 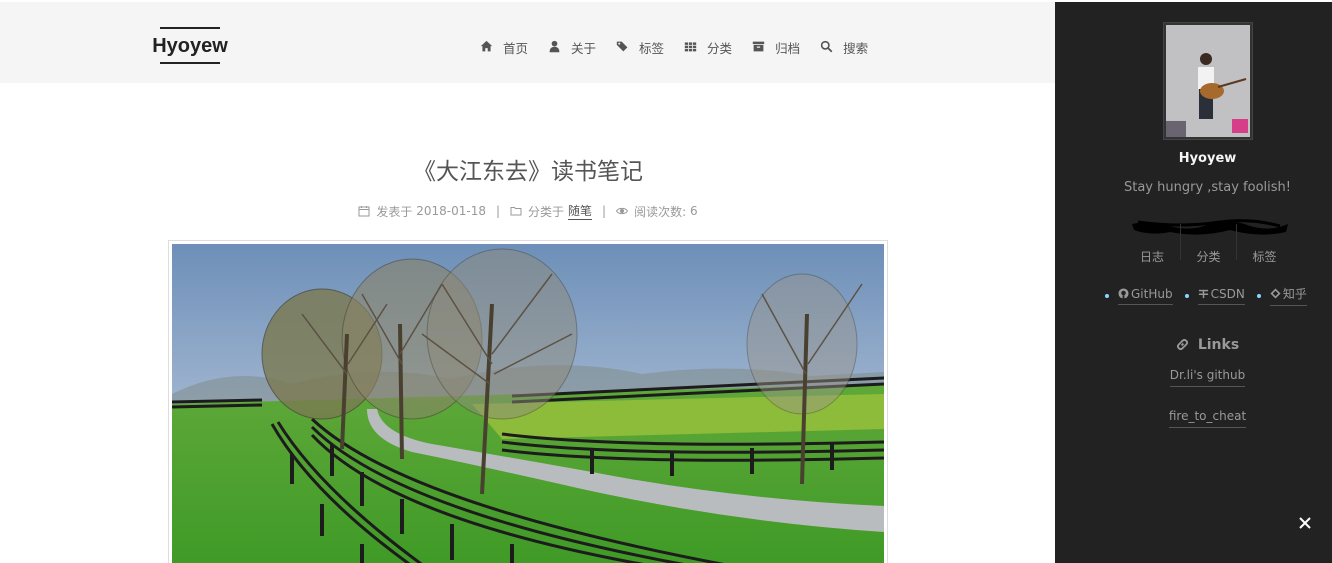 I want to click on links-title-label: Links, so click(x=1218, y=345).